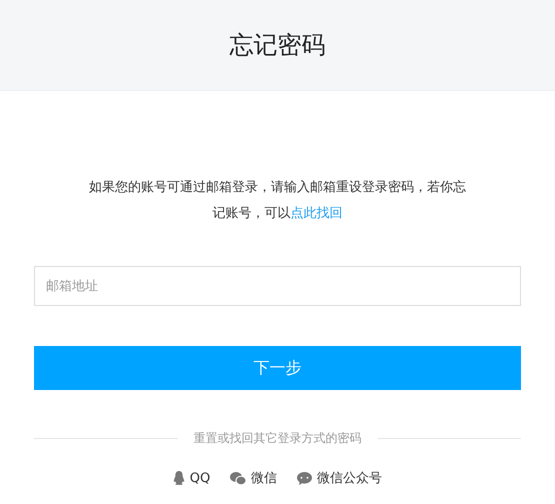 The image size is (555, 504). What do you see at coordinates (339, 478) in the screenshot?
I see `login-method-link: 微信公众号` at bounding box center [339, 478].